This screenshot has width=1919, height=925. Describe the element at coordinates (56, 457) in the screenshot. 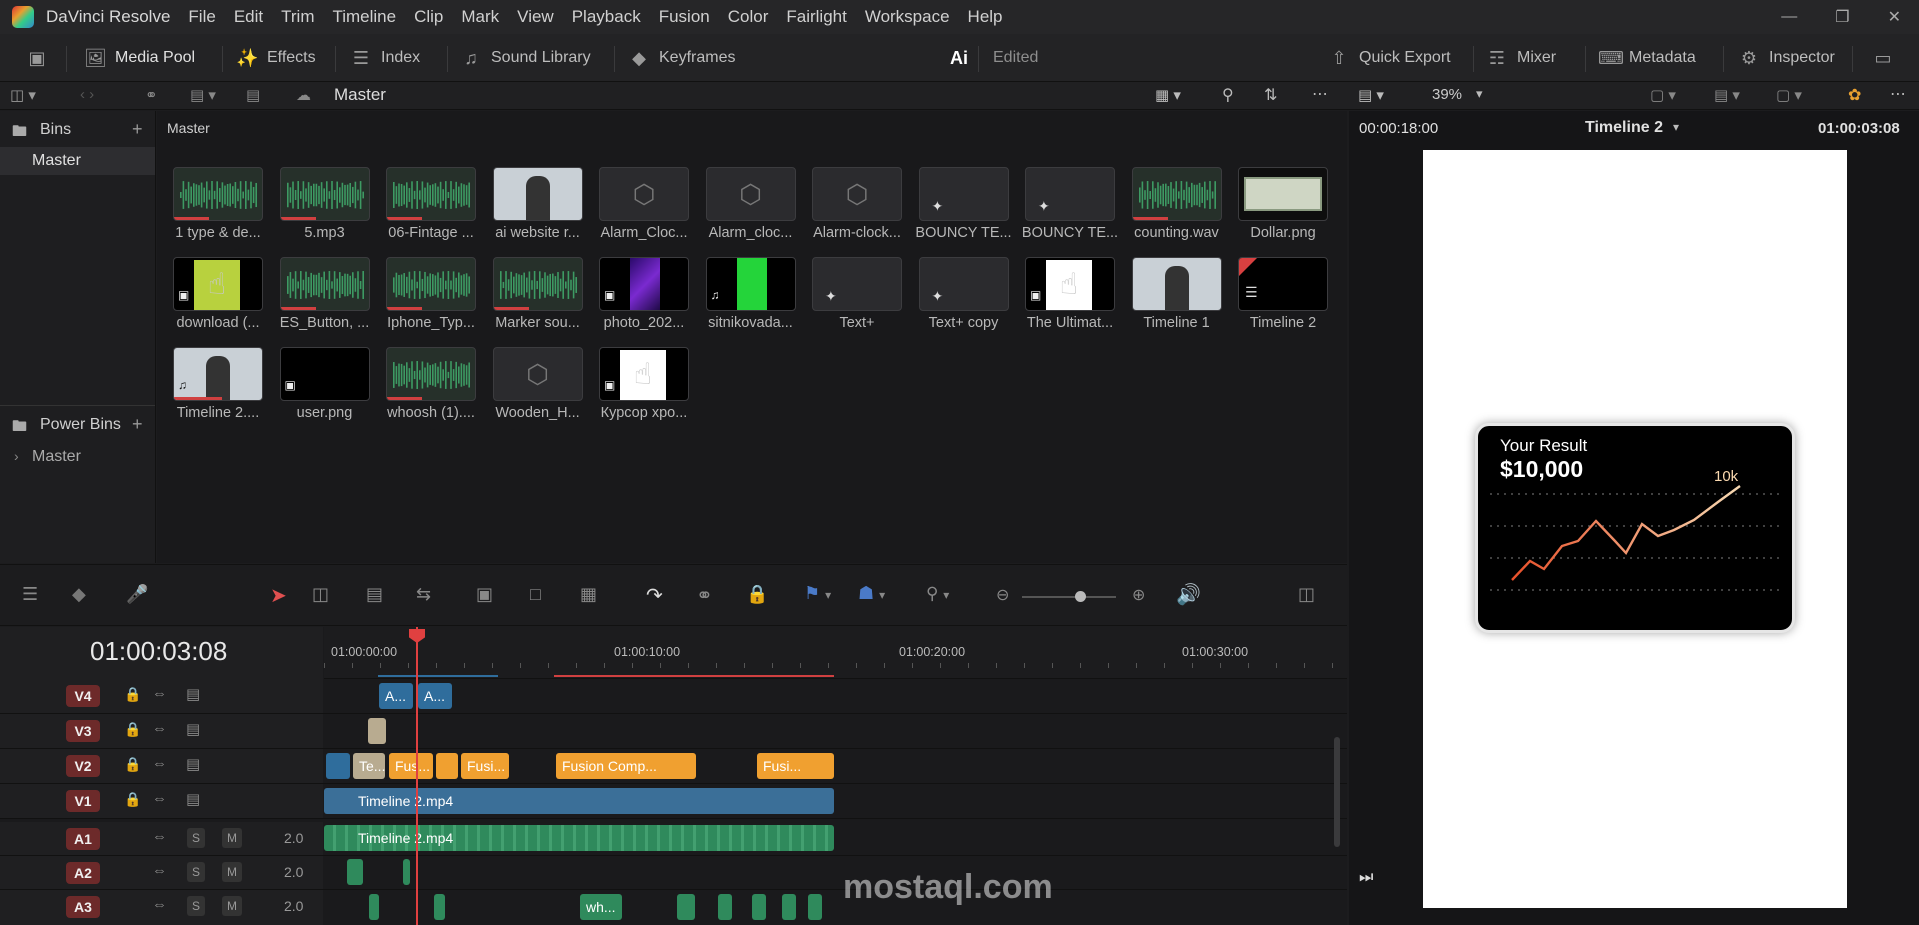

I see `power-bin-item-master: Master` at that location.